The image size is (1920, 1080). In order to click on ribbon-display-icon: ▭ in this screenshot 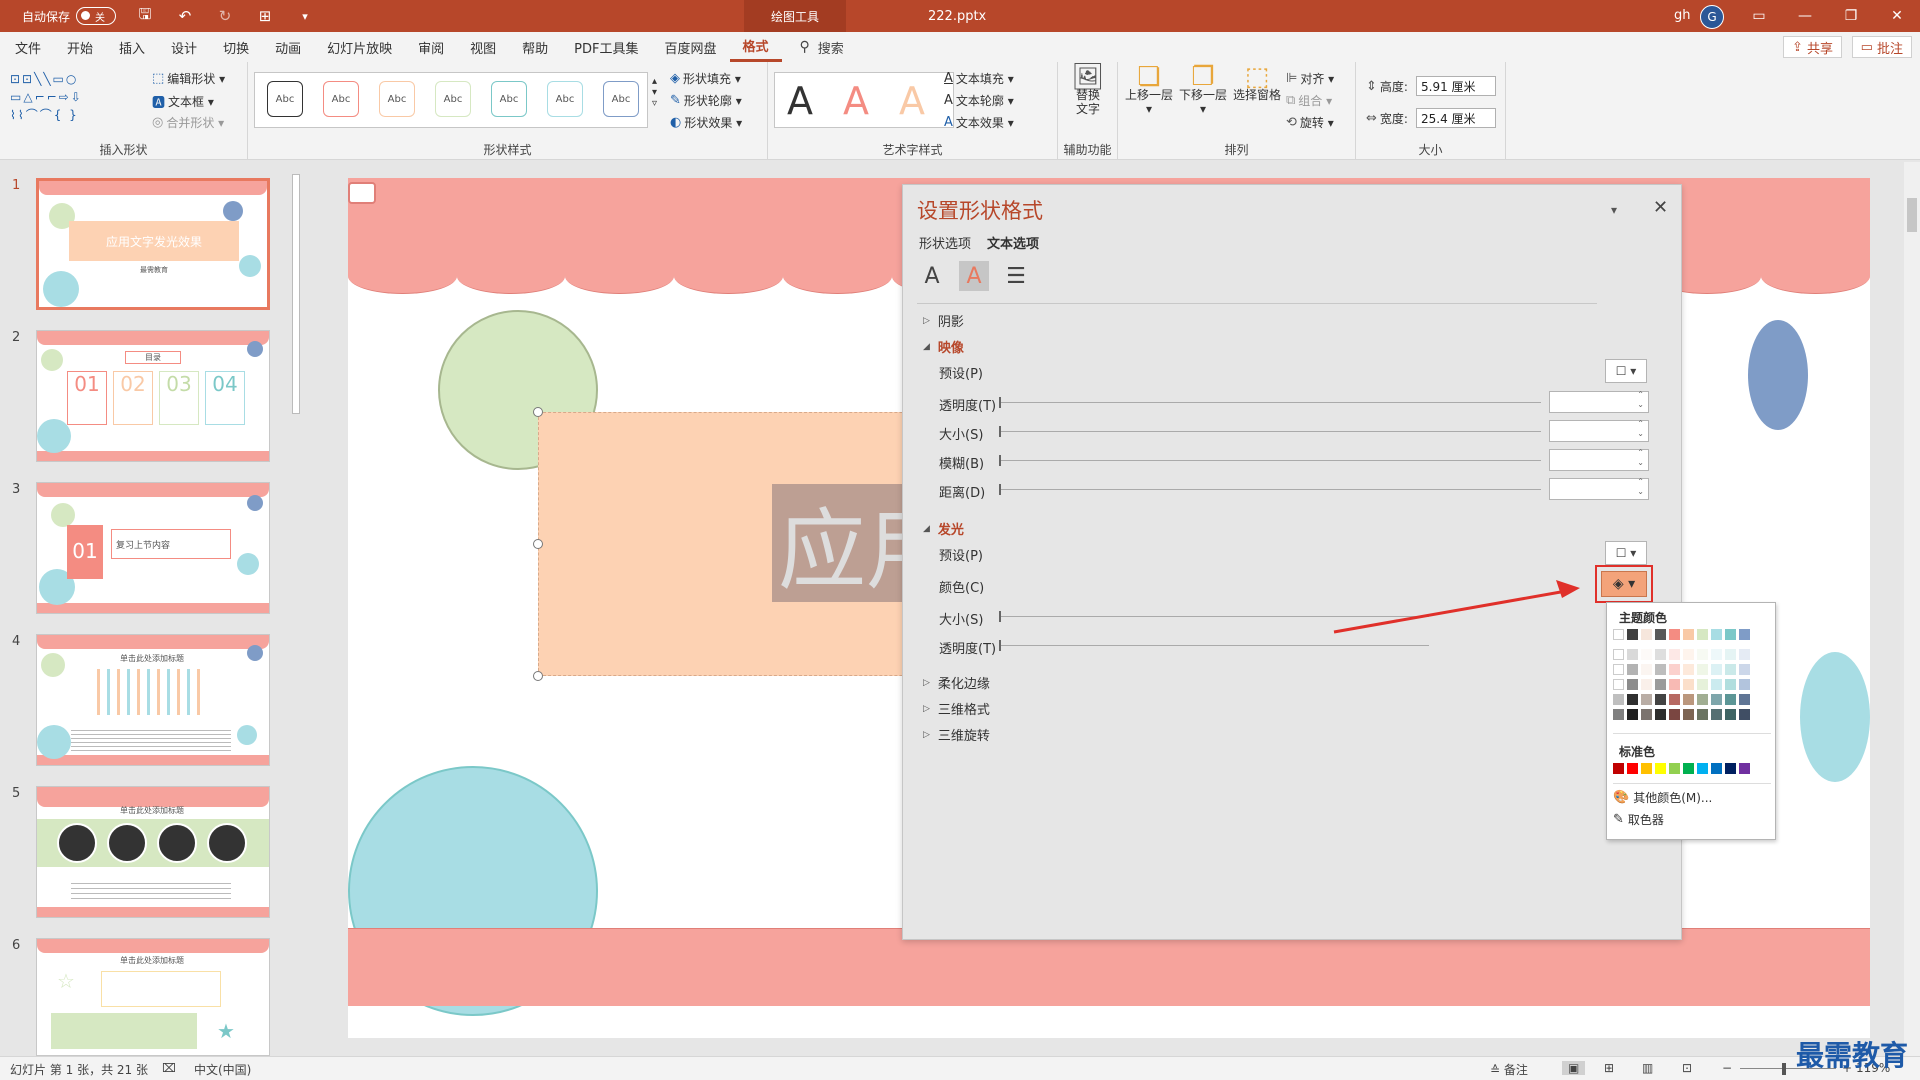, I will do `click(1759, 16)`.